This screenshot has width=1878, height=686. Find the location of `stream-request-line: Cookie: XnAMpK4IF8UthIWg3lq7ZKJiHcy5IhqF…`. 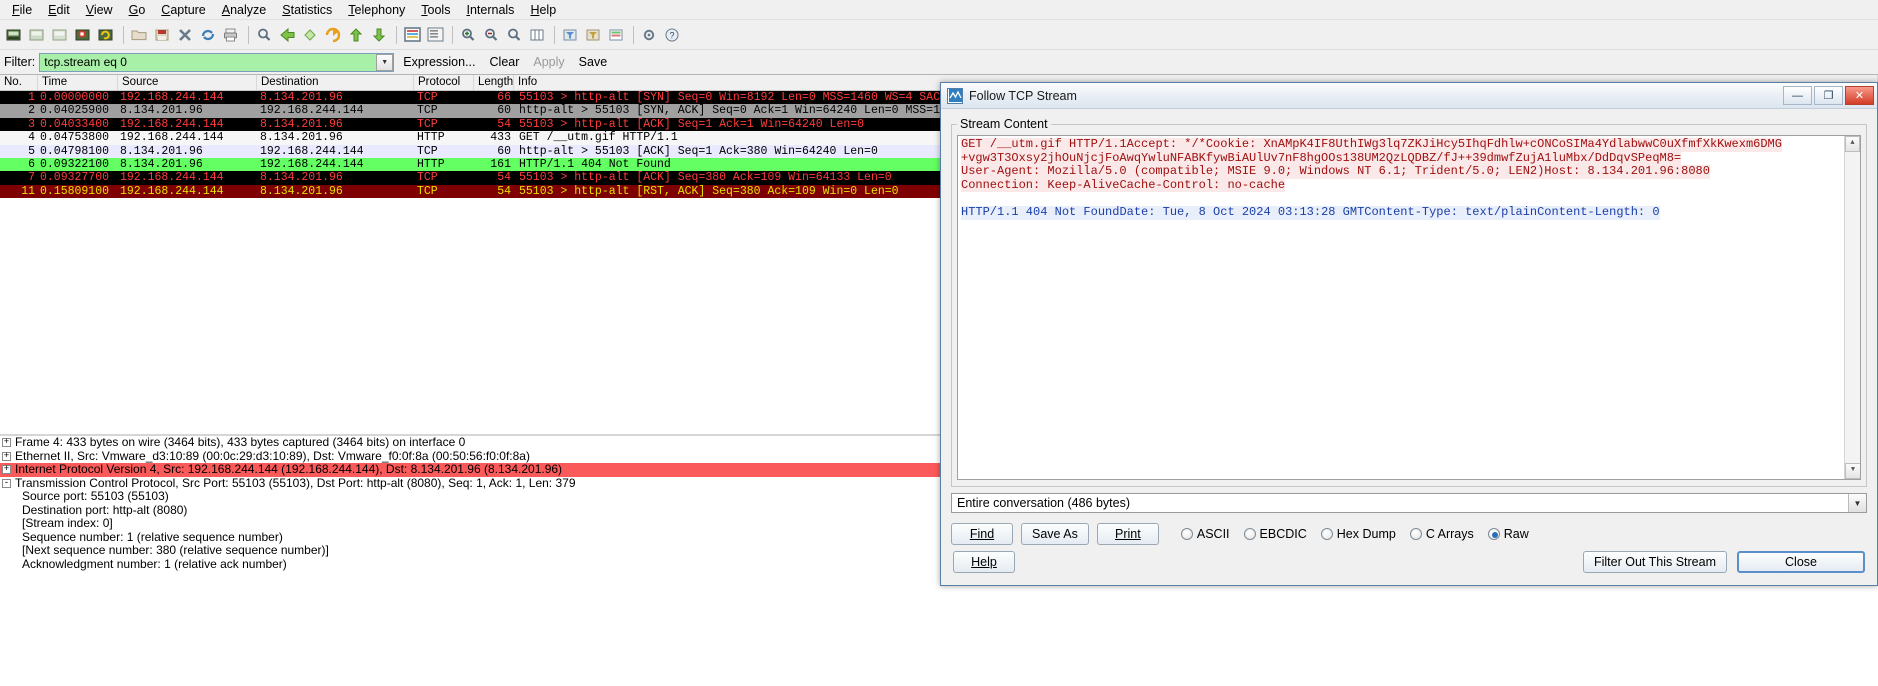

stream-request-line: Cookie: XnAMpK4IF8UthIWg3lq7ZKJiHcy5IhqF… is located at coordinates (1493, 144).